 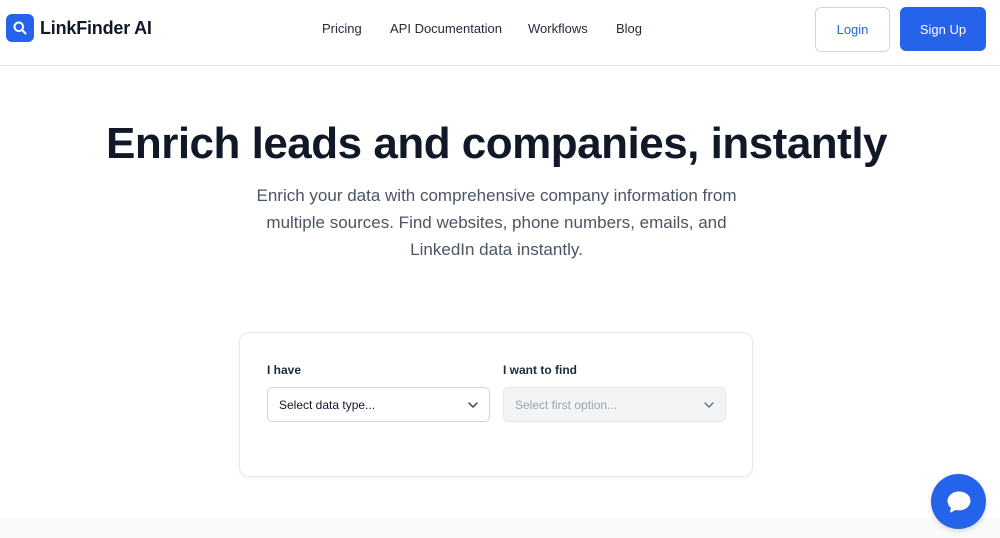 I want to click on have-label: I have, so click(x=284, y=370).